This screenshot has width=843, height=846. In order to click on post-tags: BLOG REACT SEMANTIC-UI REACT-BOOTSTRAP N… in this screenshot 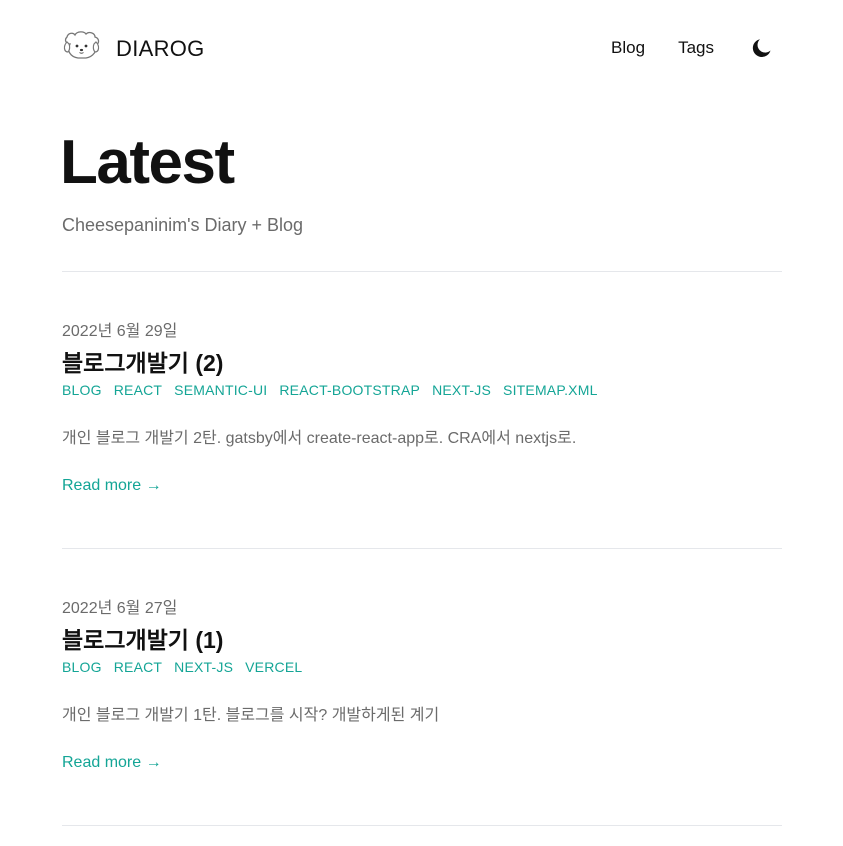, I will do `click(422, 390)`.